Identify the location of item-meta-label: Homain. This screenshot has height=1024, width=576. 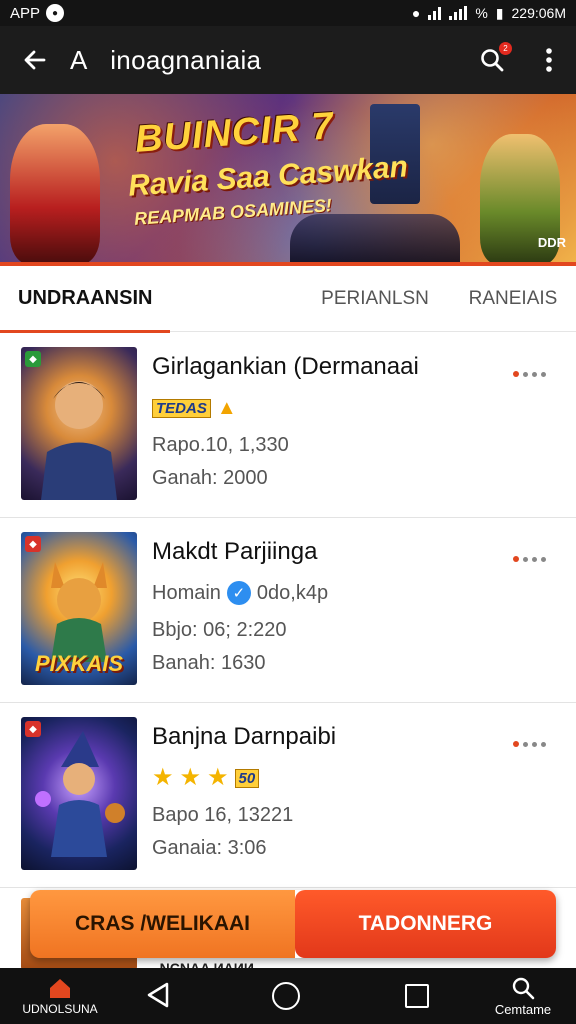
(186, 592).